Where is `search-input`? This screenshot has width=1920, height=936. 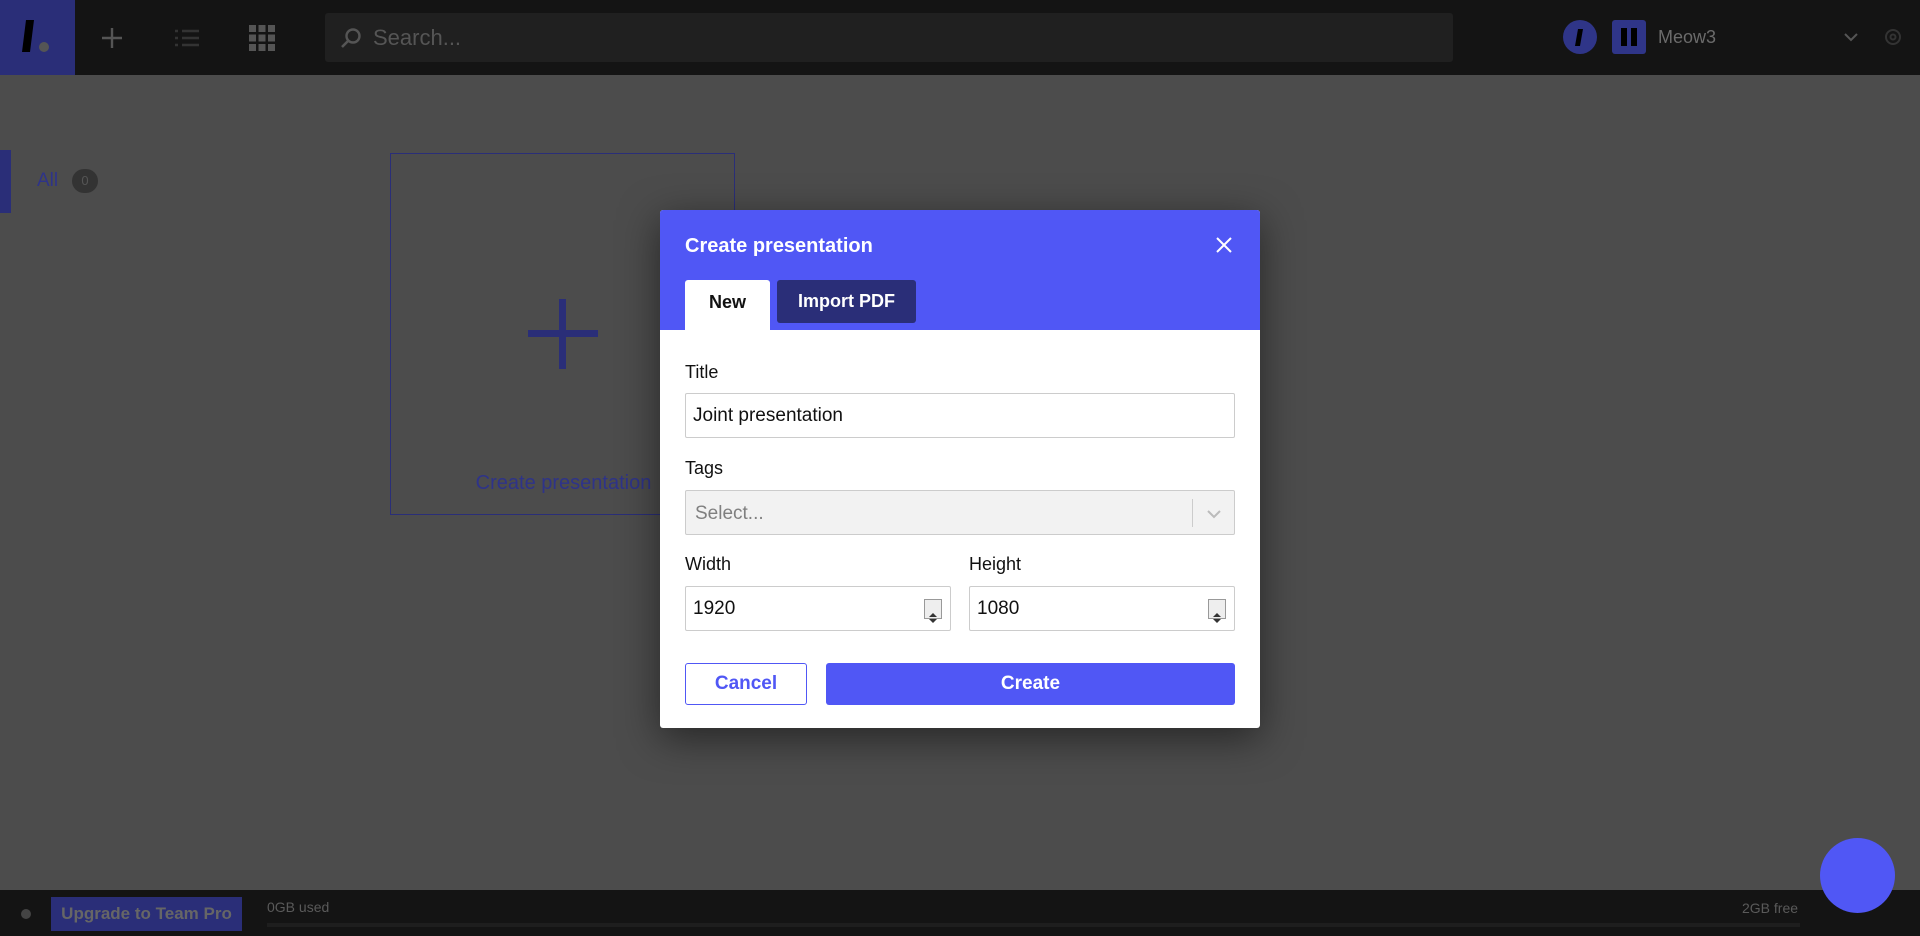
search-input is located at coordinates (903, 37).